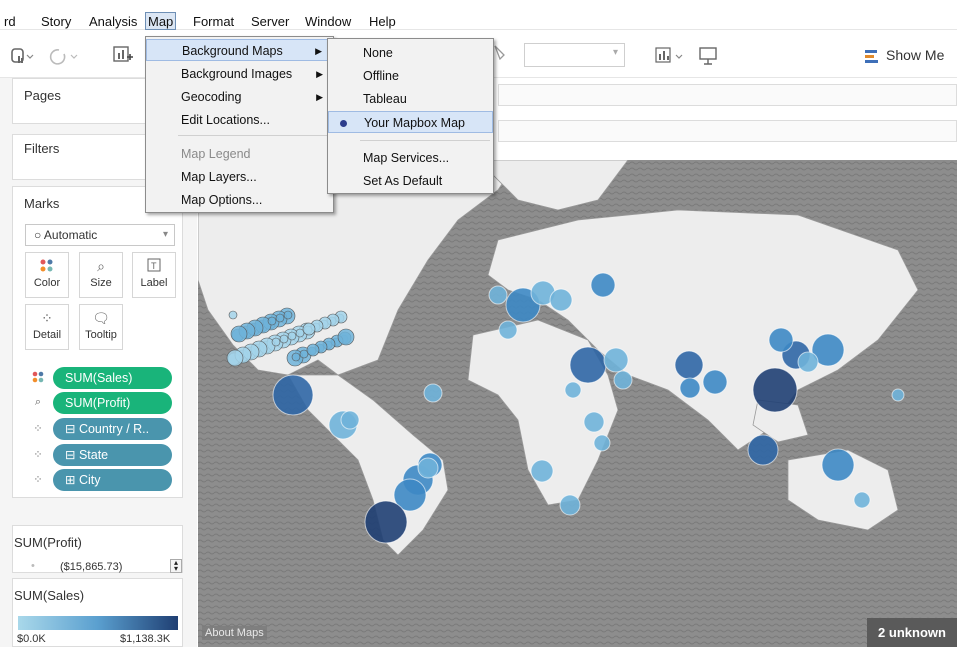 Image resolution: width=957 pixels, height=647 pixels. Describe the element at coordinates (216, 154) in the screenshot. I see `menu-item-map-legend: Map Legend` at that location.